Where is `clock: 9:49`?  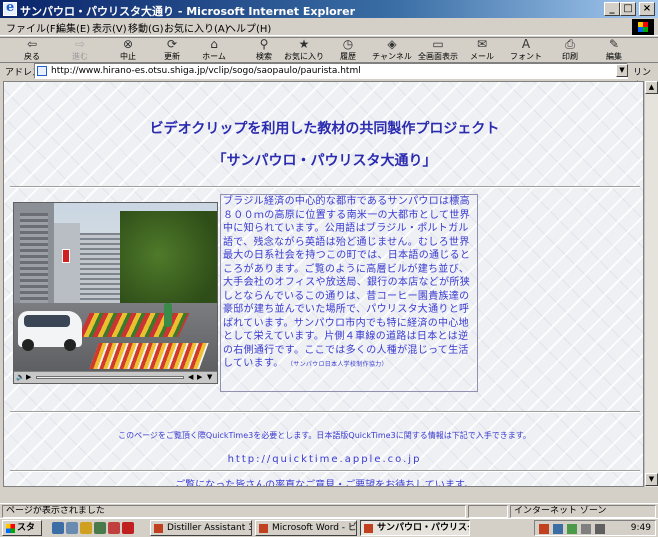
clock: 9:49 is located at coordinates (640, 528).